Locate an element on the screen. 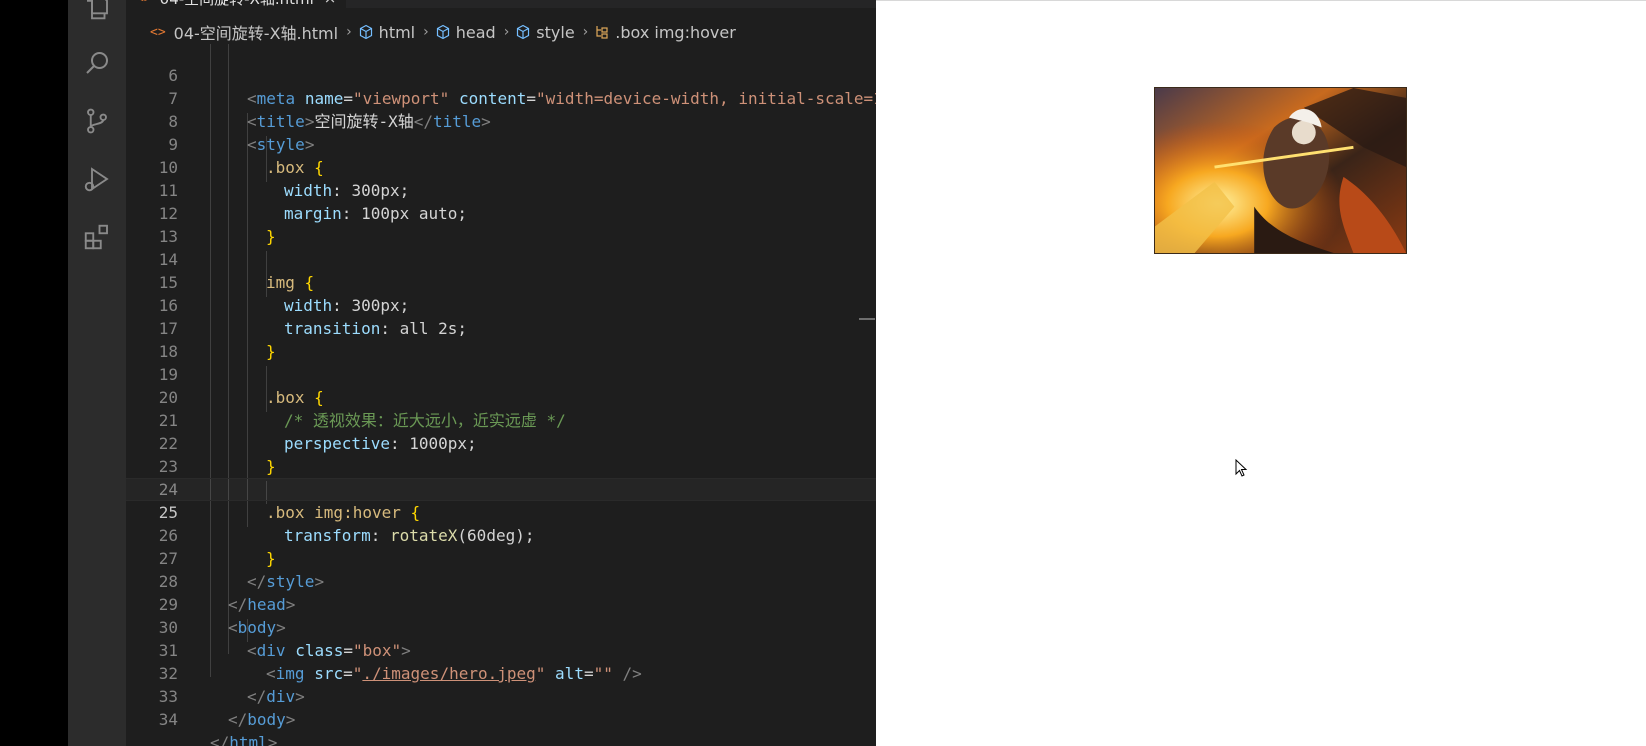  code-line: 19 .box { is located at coordinates (522, 373).